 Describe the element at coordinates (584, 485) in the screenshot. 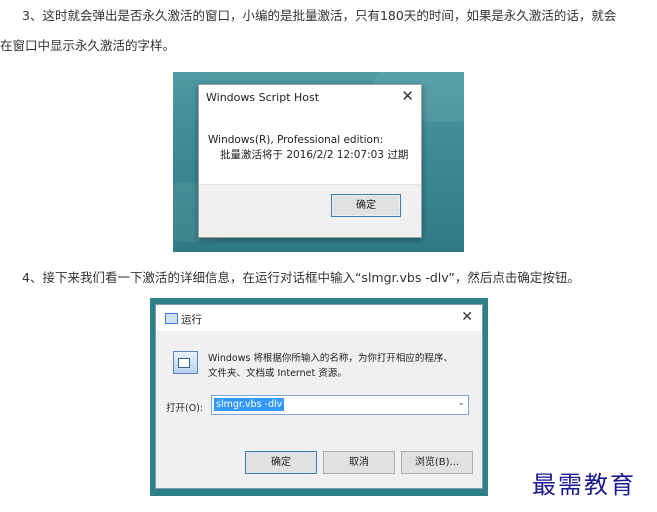

I see `watermark-logo: 最需教育` at that location.